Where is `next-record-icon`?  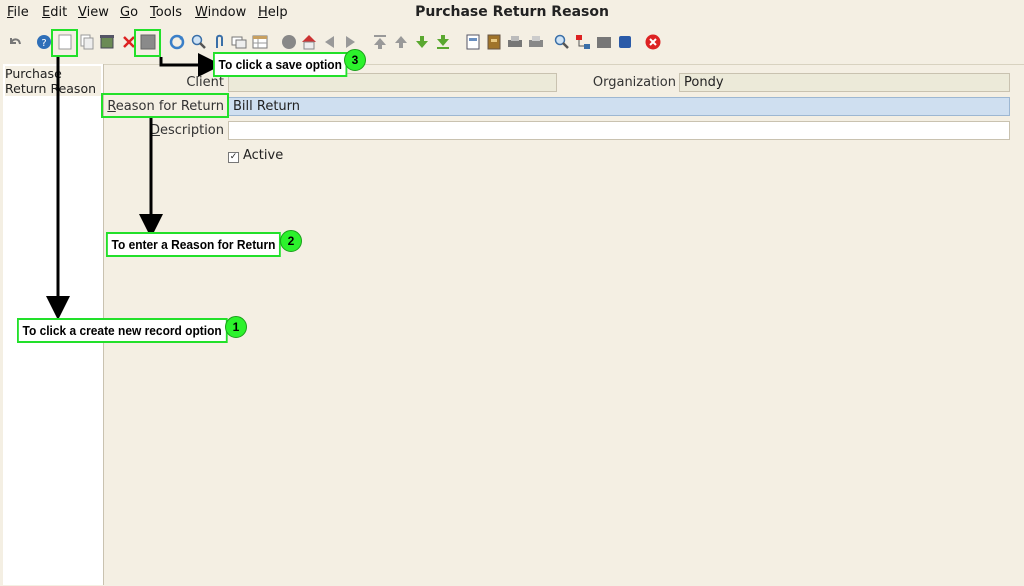 next-record-icon is located at coordinates (350, 42).